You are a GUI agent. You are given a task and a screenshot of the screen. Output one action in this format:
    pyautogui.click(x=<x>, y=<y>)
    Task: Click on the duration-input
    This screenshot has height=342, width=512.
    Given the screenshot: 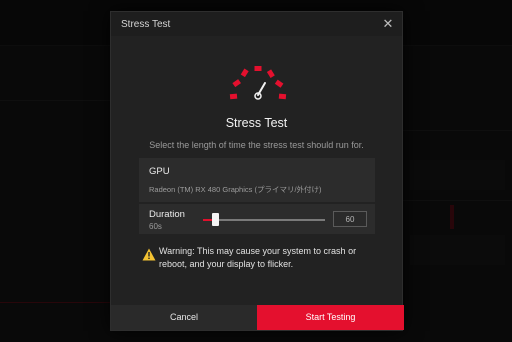 What is the action you would take?
    pyautogui.click(x=350, y=219)
    